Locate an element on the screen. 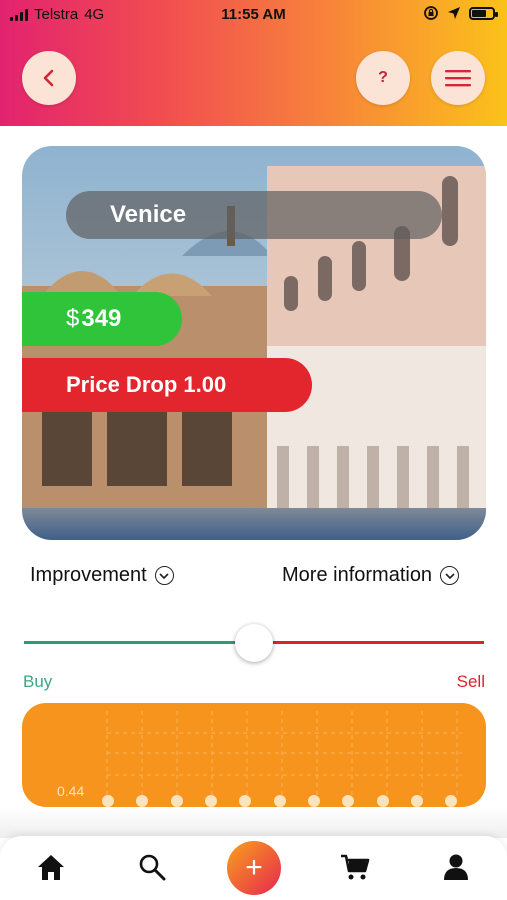 The width and height of the screenshot is (507, 900). help-button: ? is located at coordinates (383, 78).